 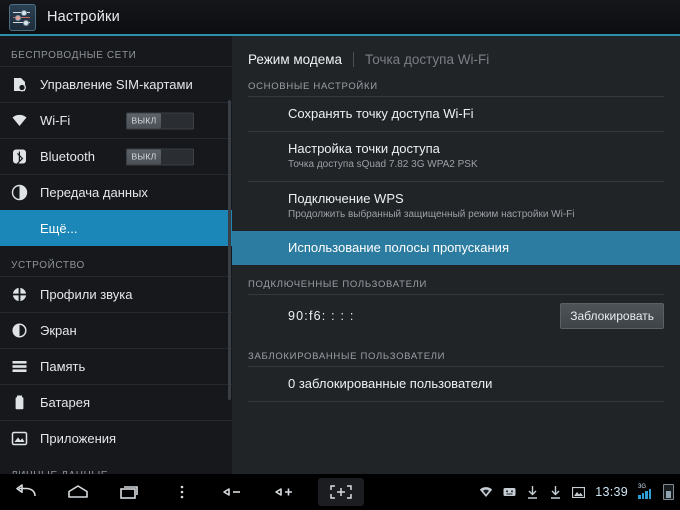 What do you see at coordinates (19, 402) in the screenshot?
I see `battery-icon` at bounding box center [19, 402].